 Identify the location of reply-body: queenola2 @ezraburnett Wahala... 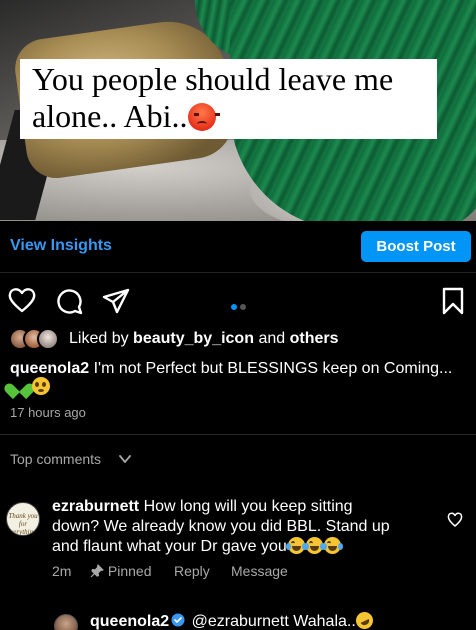
(233, 619).